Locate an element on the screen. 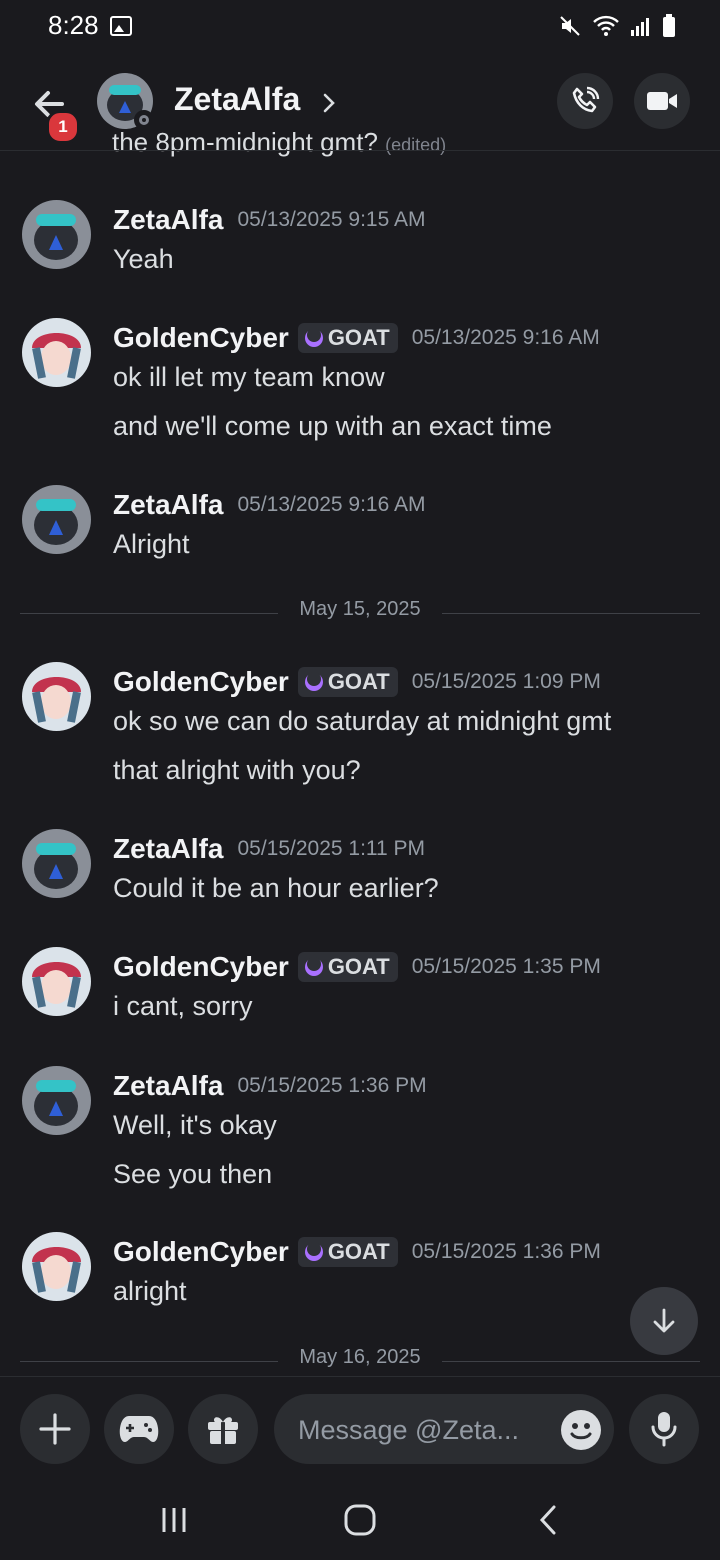  arrow-down-icon is located at coordinates (664, 1320).